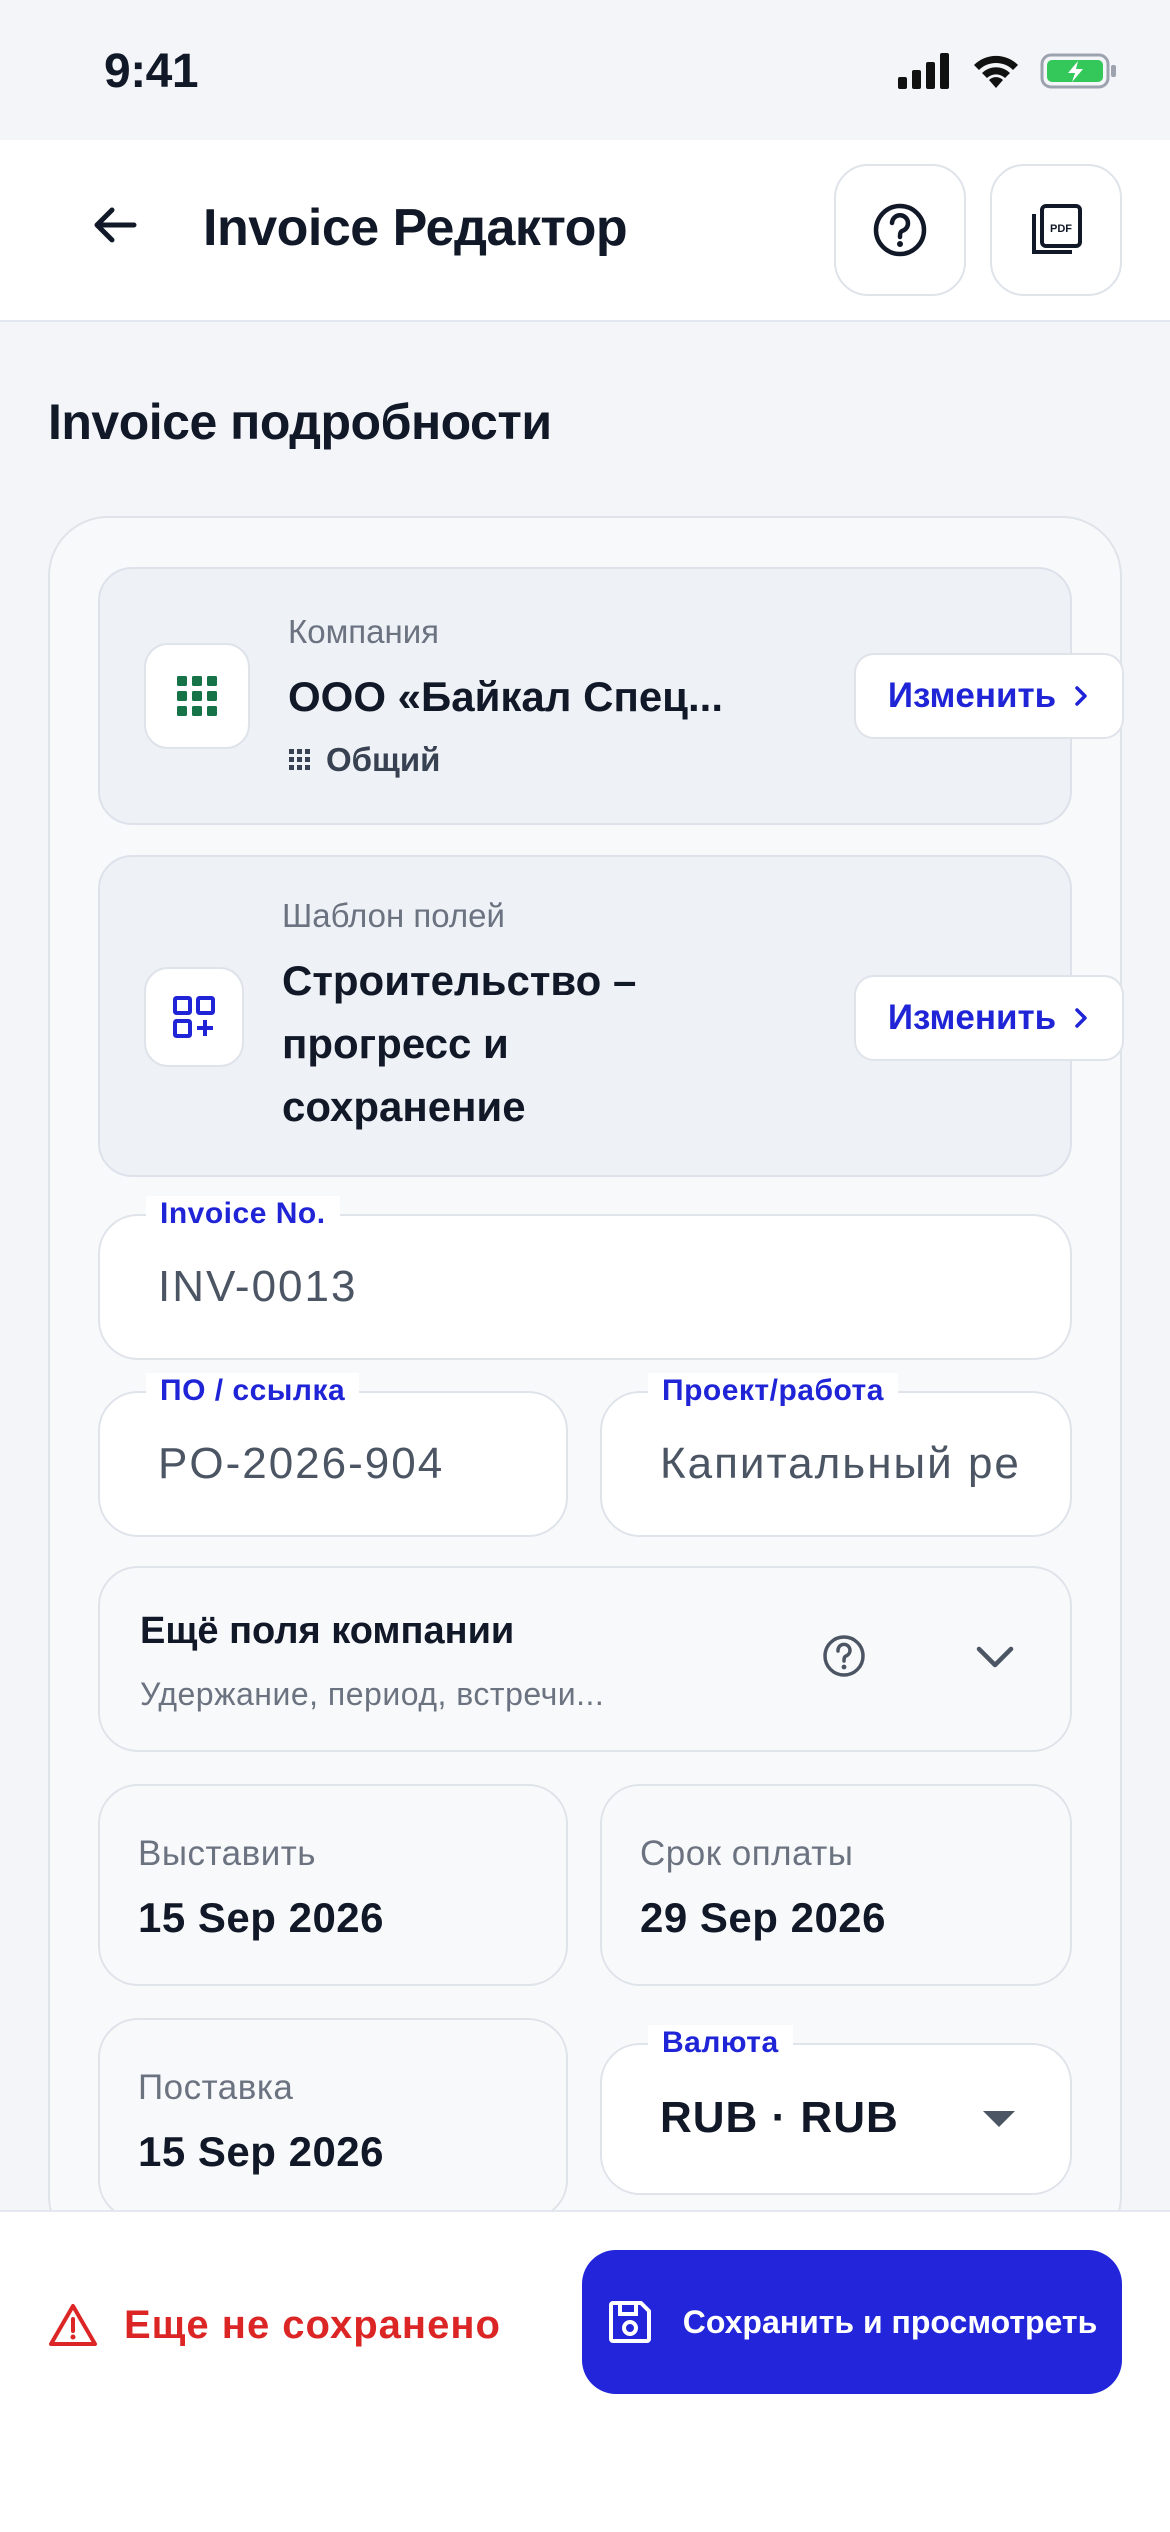 The image size is (1170, 2532). What do you see at coordinates (972, 695) in the screenshot?
I see `change-company-label: Изменить` at bounding box center [972, 695].